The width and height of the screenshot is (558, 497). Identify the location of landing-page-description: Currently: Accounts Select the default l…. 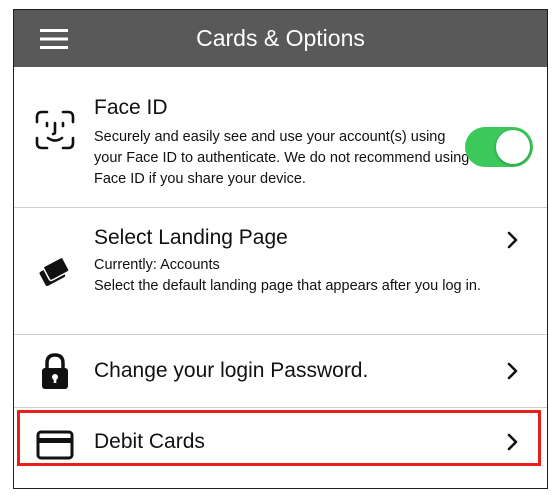
(289, 276).